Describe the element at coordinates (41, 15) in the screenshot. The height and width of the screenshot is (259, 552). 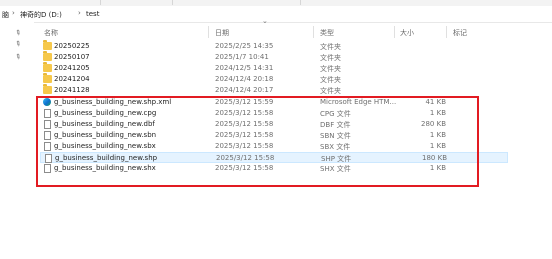
I see `breadcrumb-drive-d: 神奇的D (D:)` at that location.